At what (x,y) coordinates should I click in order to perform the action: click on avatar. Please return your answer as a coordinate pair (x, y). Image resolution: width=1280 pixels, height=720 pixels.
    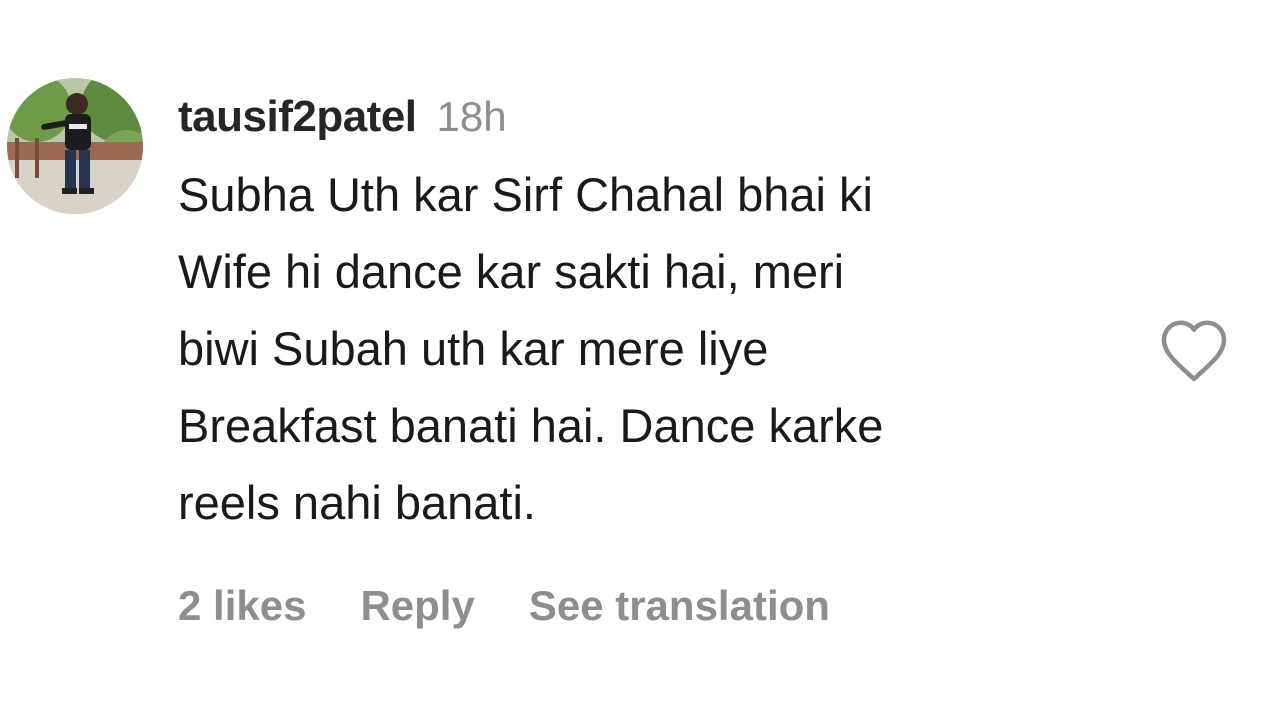
    Looking at the image, I should click on (75, 146).